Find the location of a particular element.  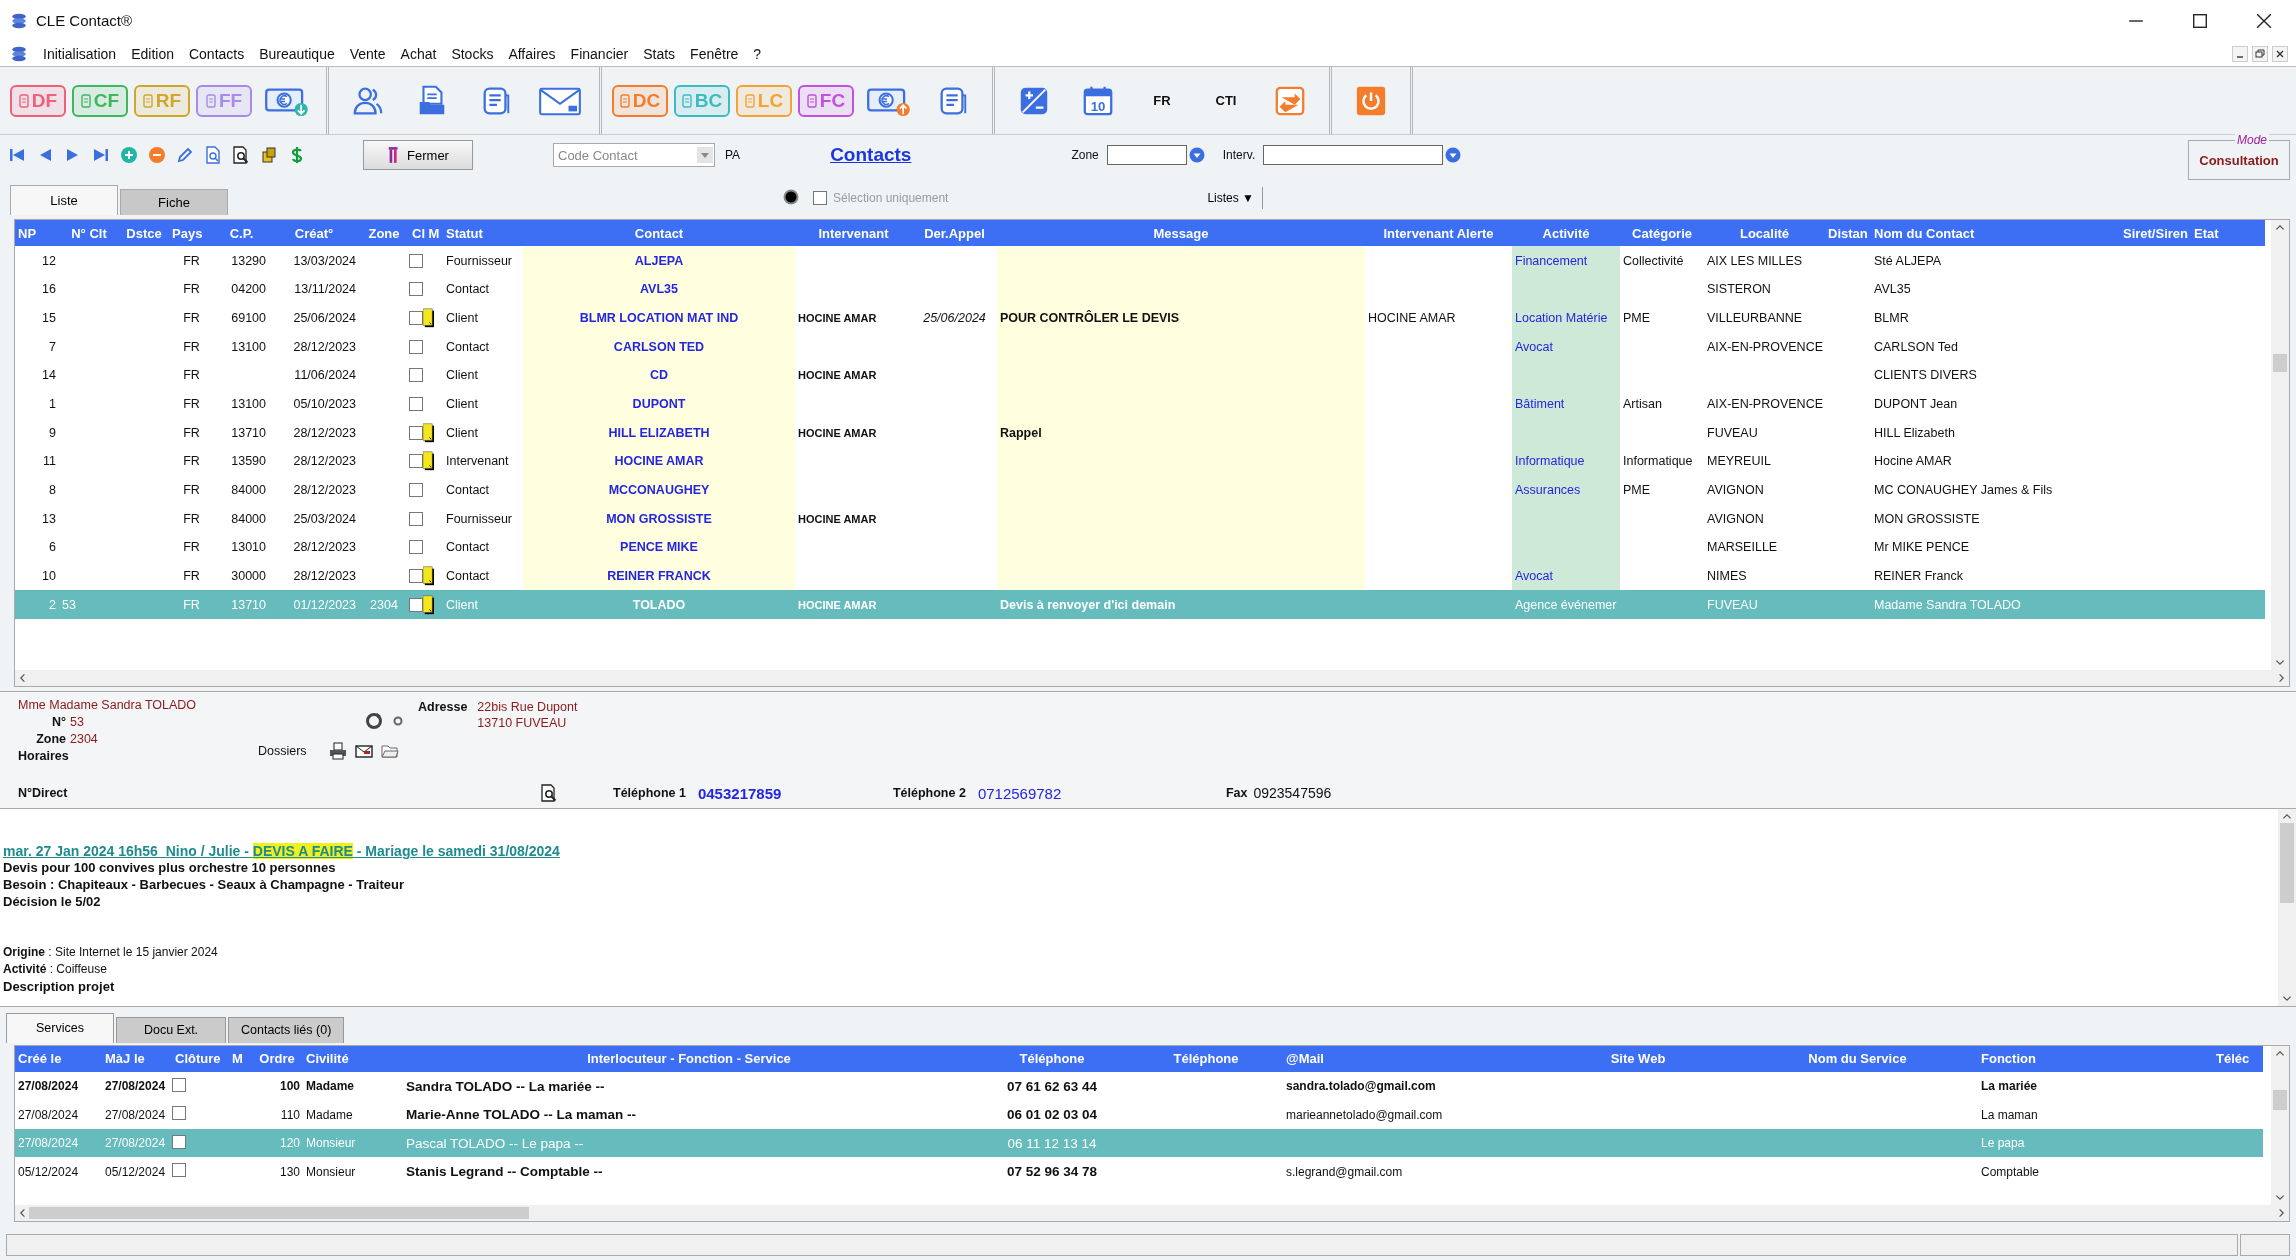

intervenant-field is located at coordinates (1353, 155).